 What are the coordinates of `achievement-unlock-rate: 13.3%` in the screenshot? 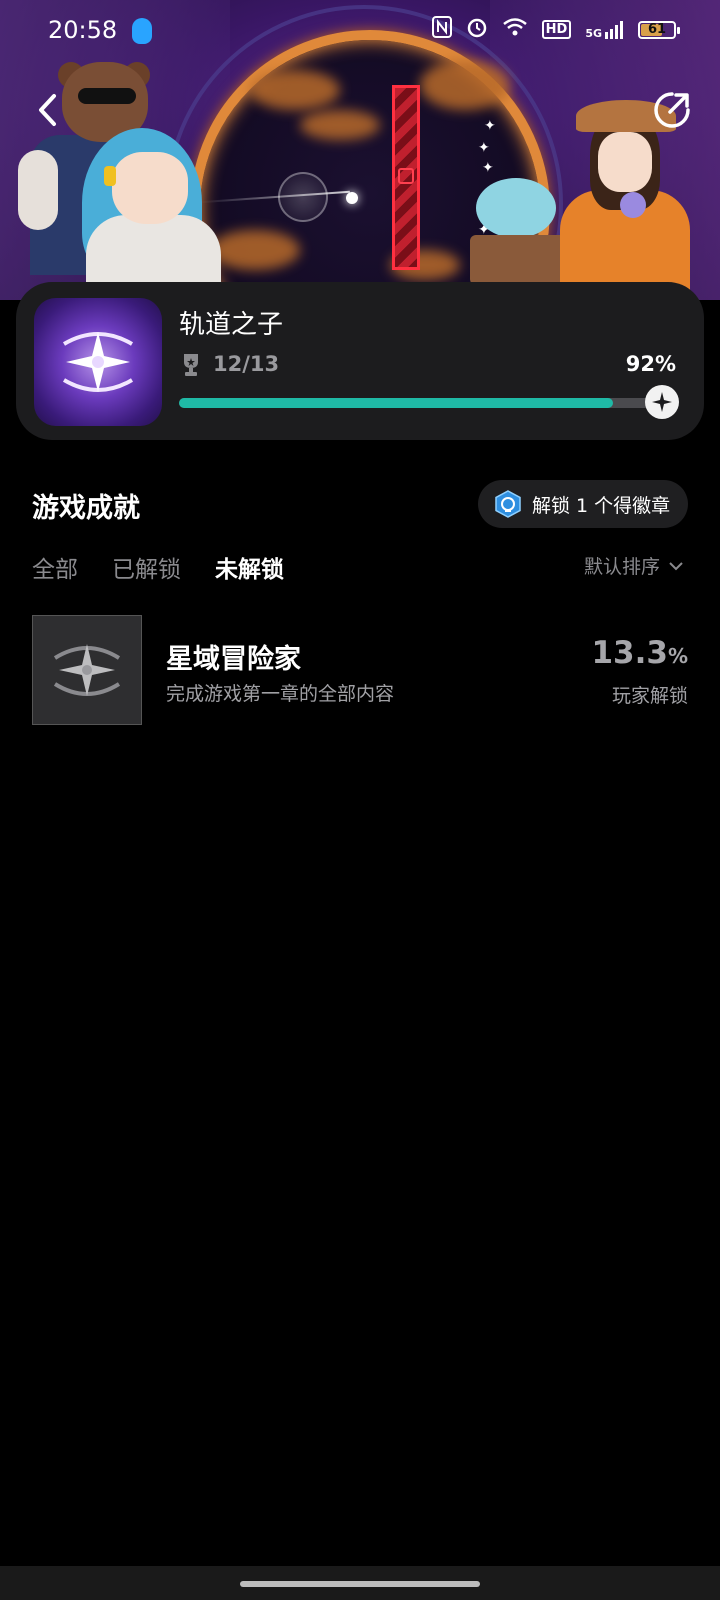 It's located at (639, 653).